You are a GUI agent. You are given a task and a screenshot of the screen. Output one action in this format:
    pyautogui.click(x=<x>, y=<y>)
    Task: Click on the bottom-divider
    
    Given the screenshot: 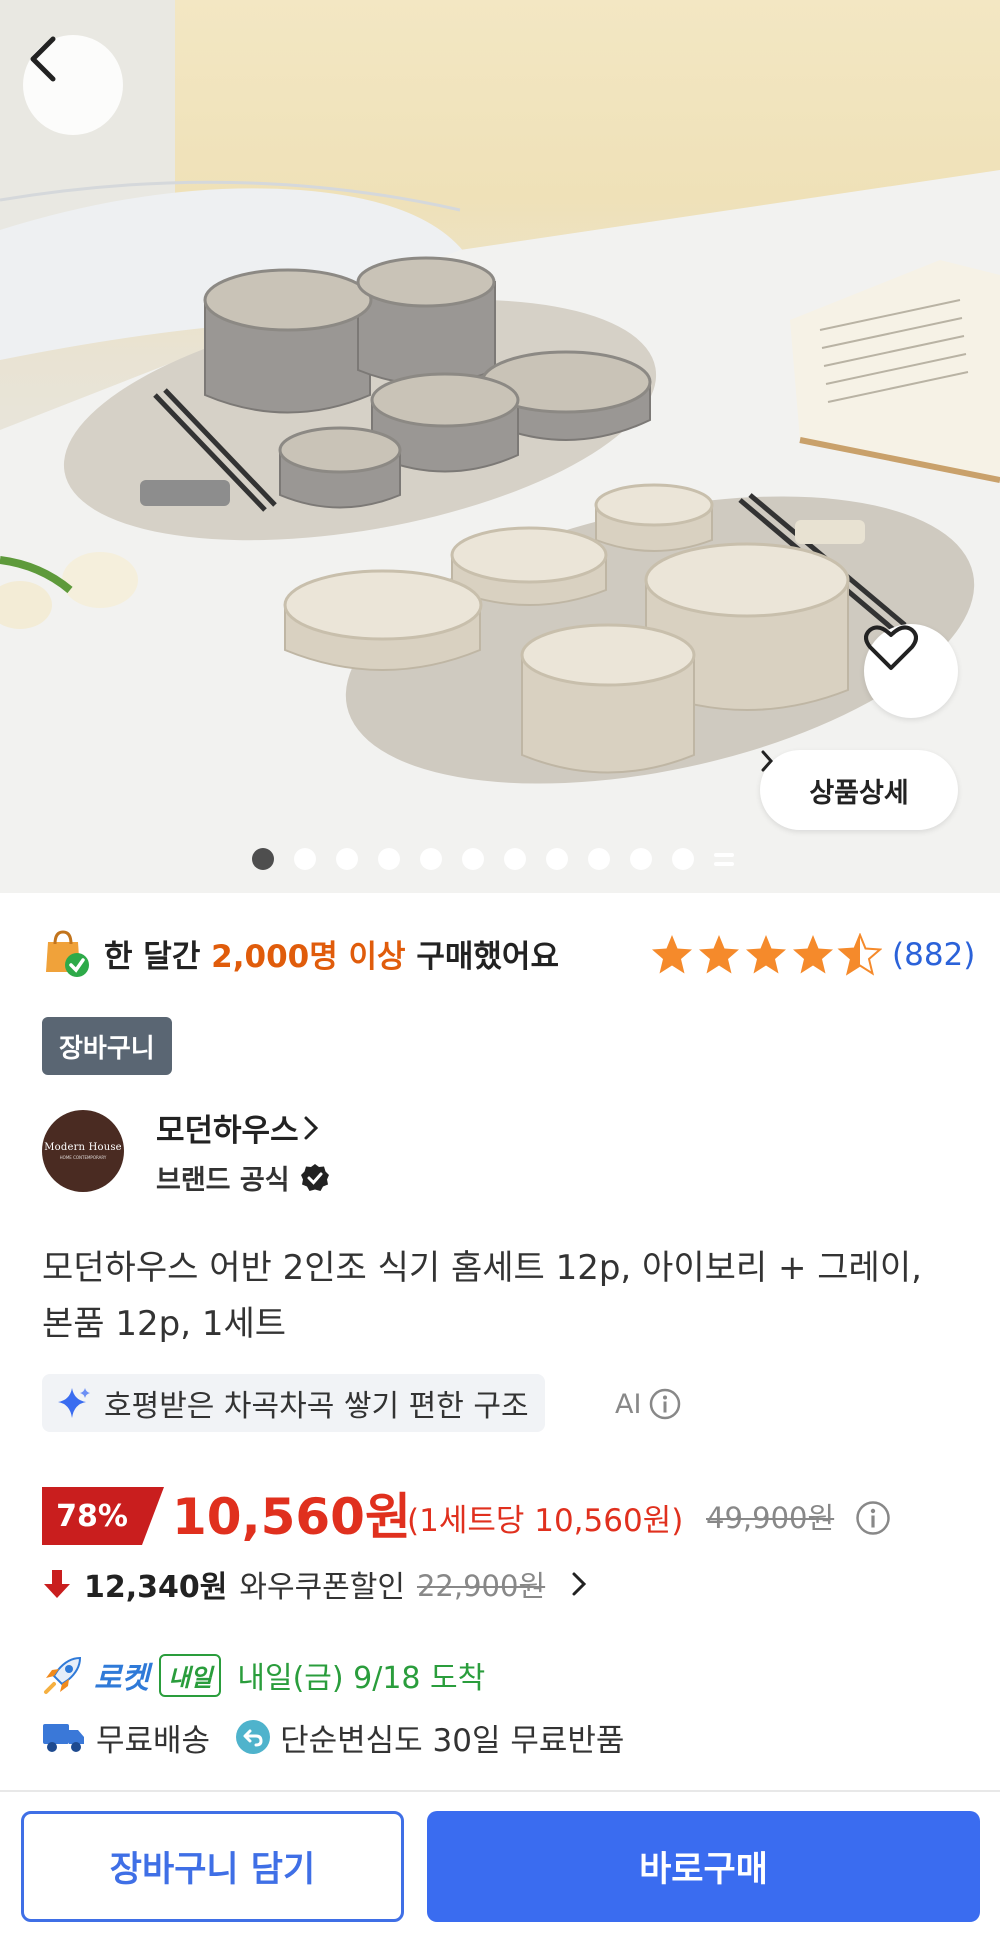 What is the action you would take?
    pyautogui.click(x=500, y=1791)
    